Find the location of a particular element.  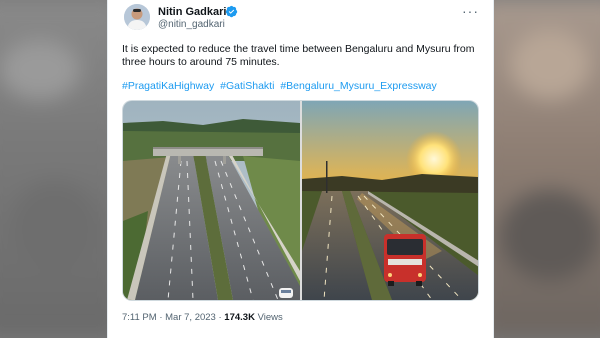

more-icon: ··· is located at coordinates (470, 11).